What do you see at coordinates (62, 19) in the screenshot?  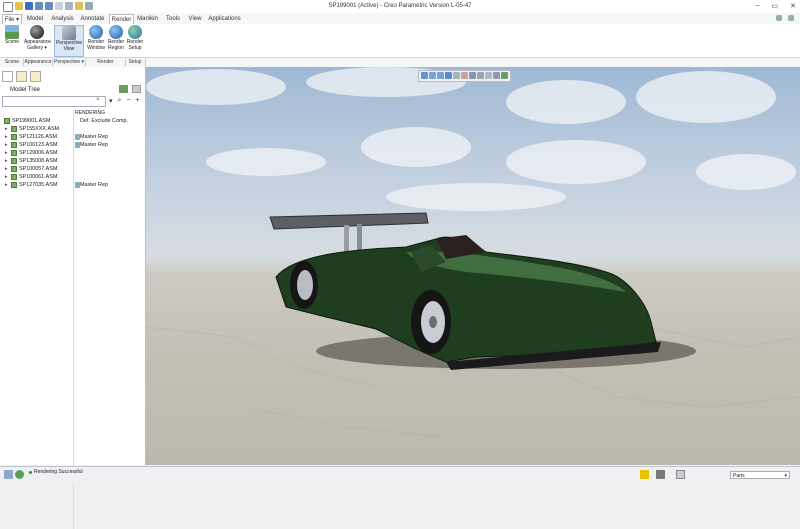 I see `tab-analysis: Analysis` at bounding box center [62, 19].